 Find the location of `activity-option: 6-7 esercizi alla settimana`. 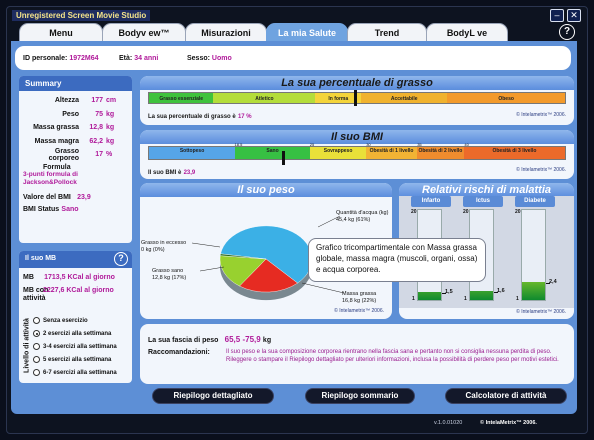

activity-option: 6-7 esercizi alla settimana is located at coordinates (81, 372).